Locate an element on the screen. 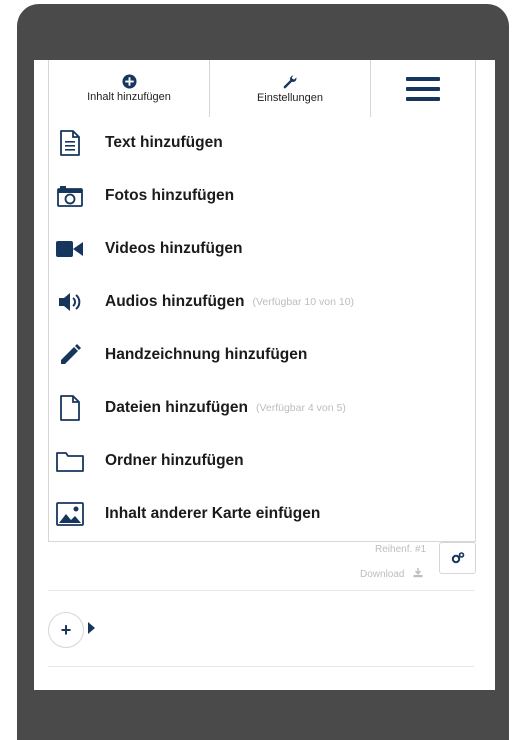  add-content-label: Inhalt hinzufügen is located at coordinates (129, 97).